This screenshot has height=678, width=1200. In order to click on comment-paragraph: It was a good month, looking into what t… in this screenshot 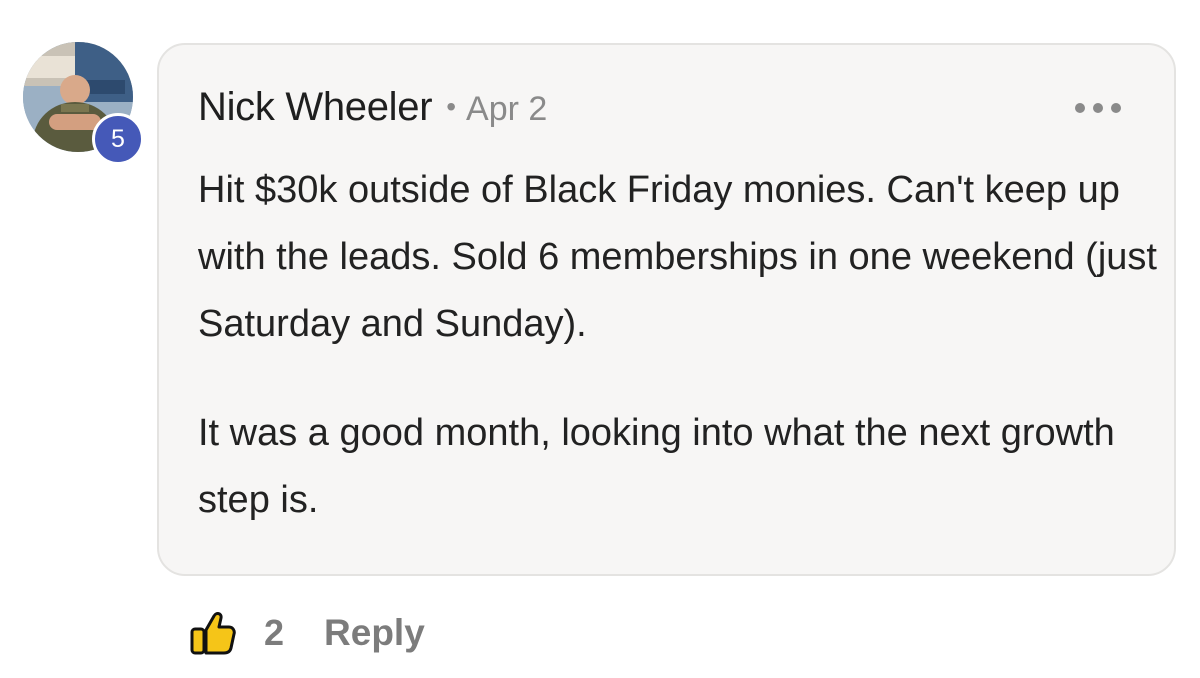, I will do `click(656, 466)`.